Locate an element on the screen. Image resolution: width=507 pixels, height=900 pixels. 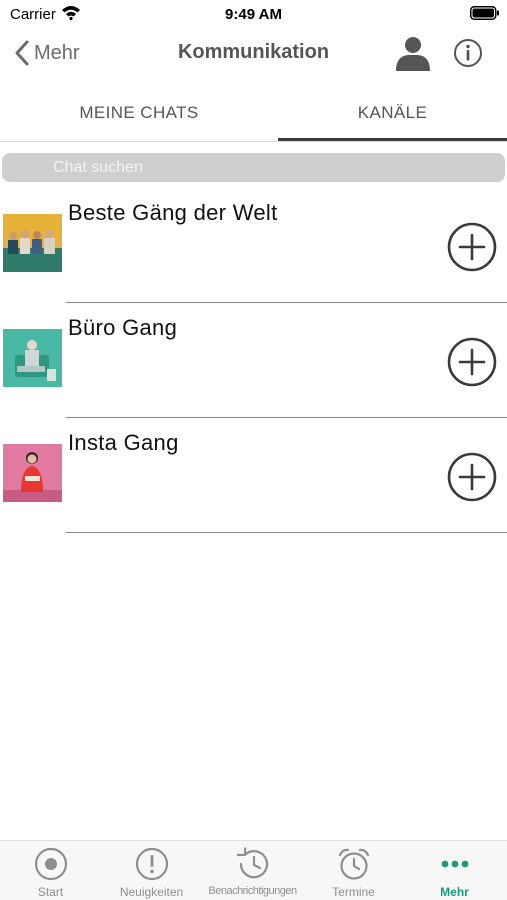
back-button: Mehr is located at coordinates (47, 53).